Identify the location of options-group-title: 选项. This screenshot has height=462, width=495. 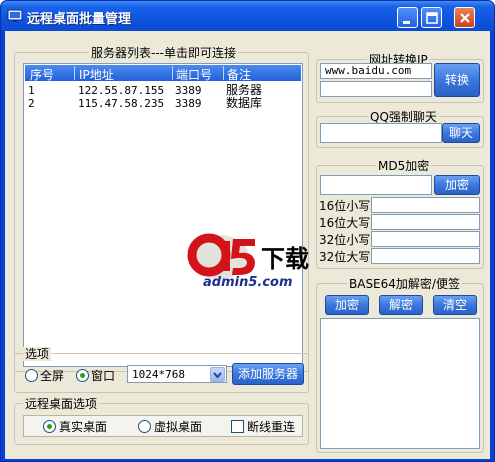
(37, 354).